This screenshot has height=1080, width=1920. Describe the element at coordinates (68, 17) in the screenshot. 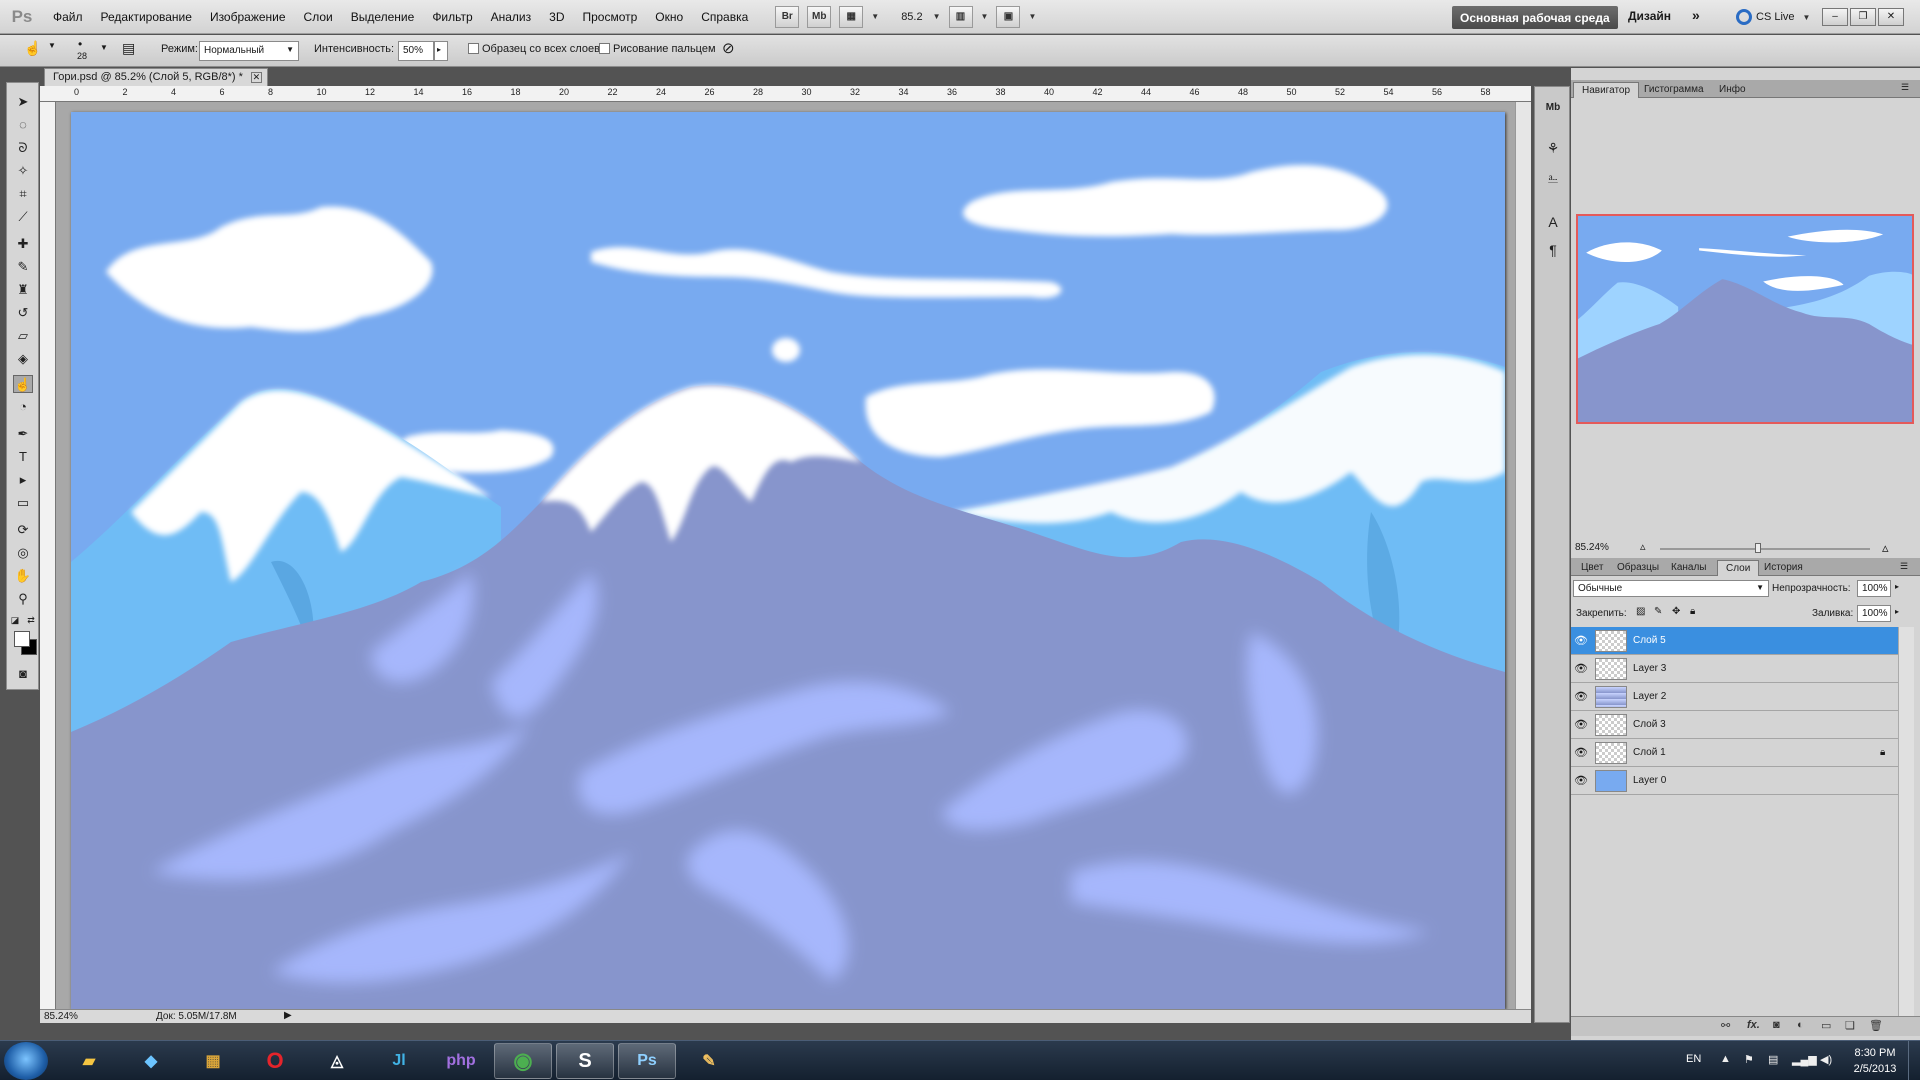

I see `menu-file: Файл` at that location.